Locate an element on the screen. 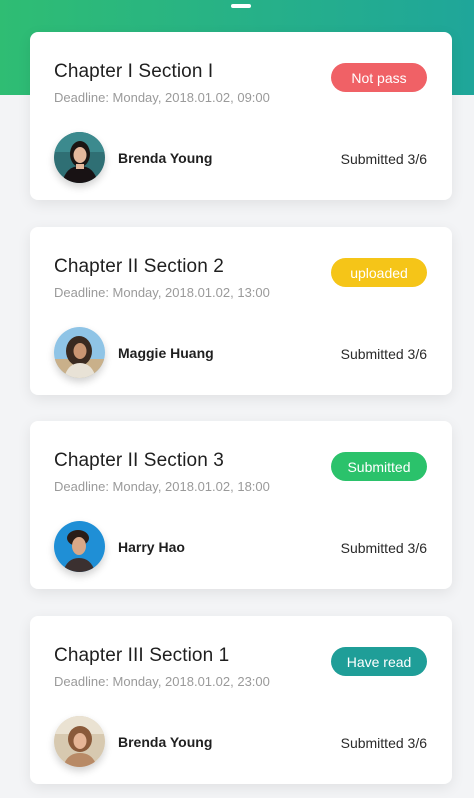 The image size is (474, 798). assignment-title: Chapter II Section 3 is located at coordinates (139, 460).